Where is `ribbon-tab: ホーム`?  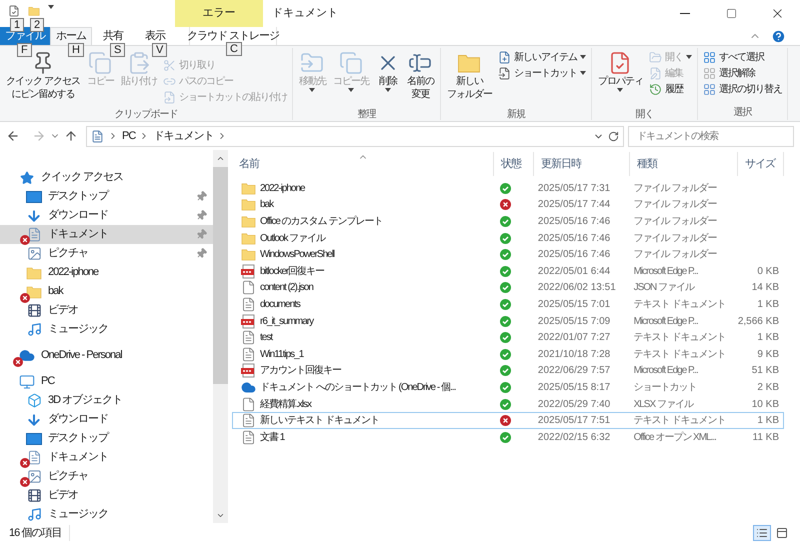
ribbon-tab: ホーム is located at coordinates (71, 36).